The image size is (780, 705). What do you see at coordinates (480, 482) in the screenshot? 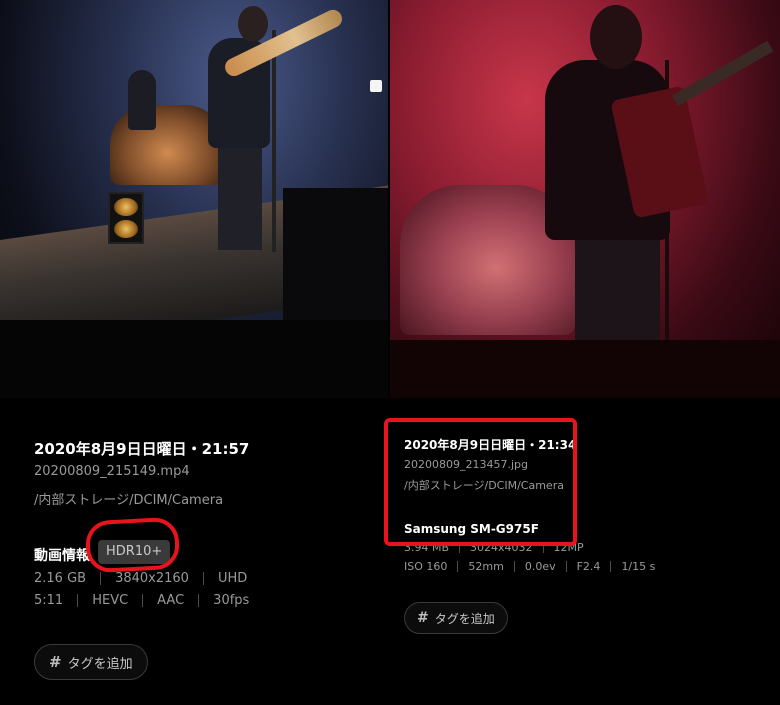
I see `annotation-box-info` at bounding box center [480, 482].